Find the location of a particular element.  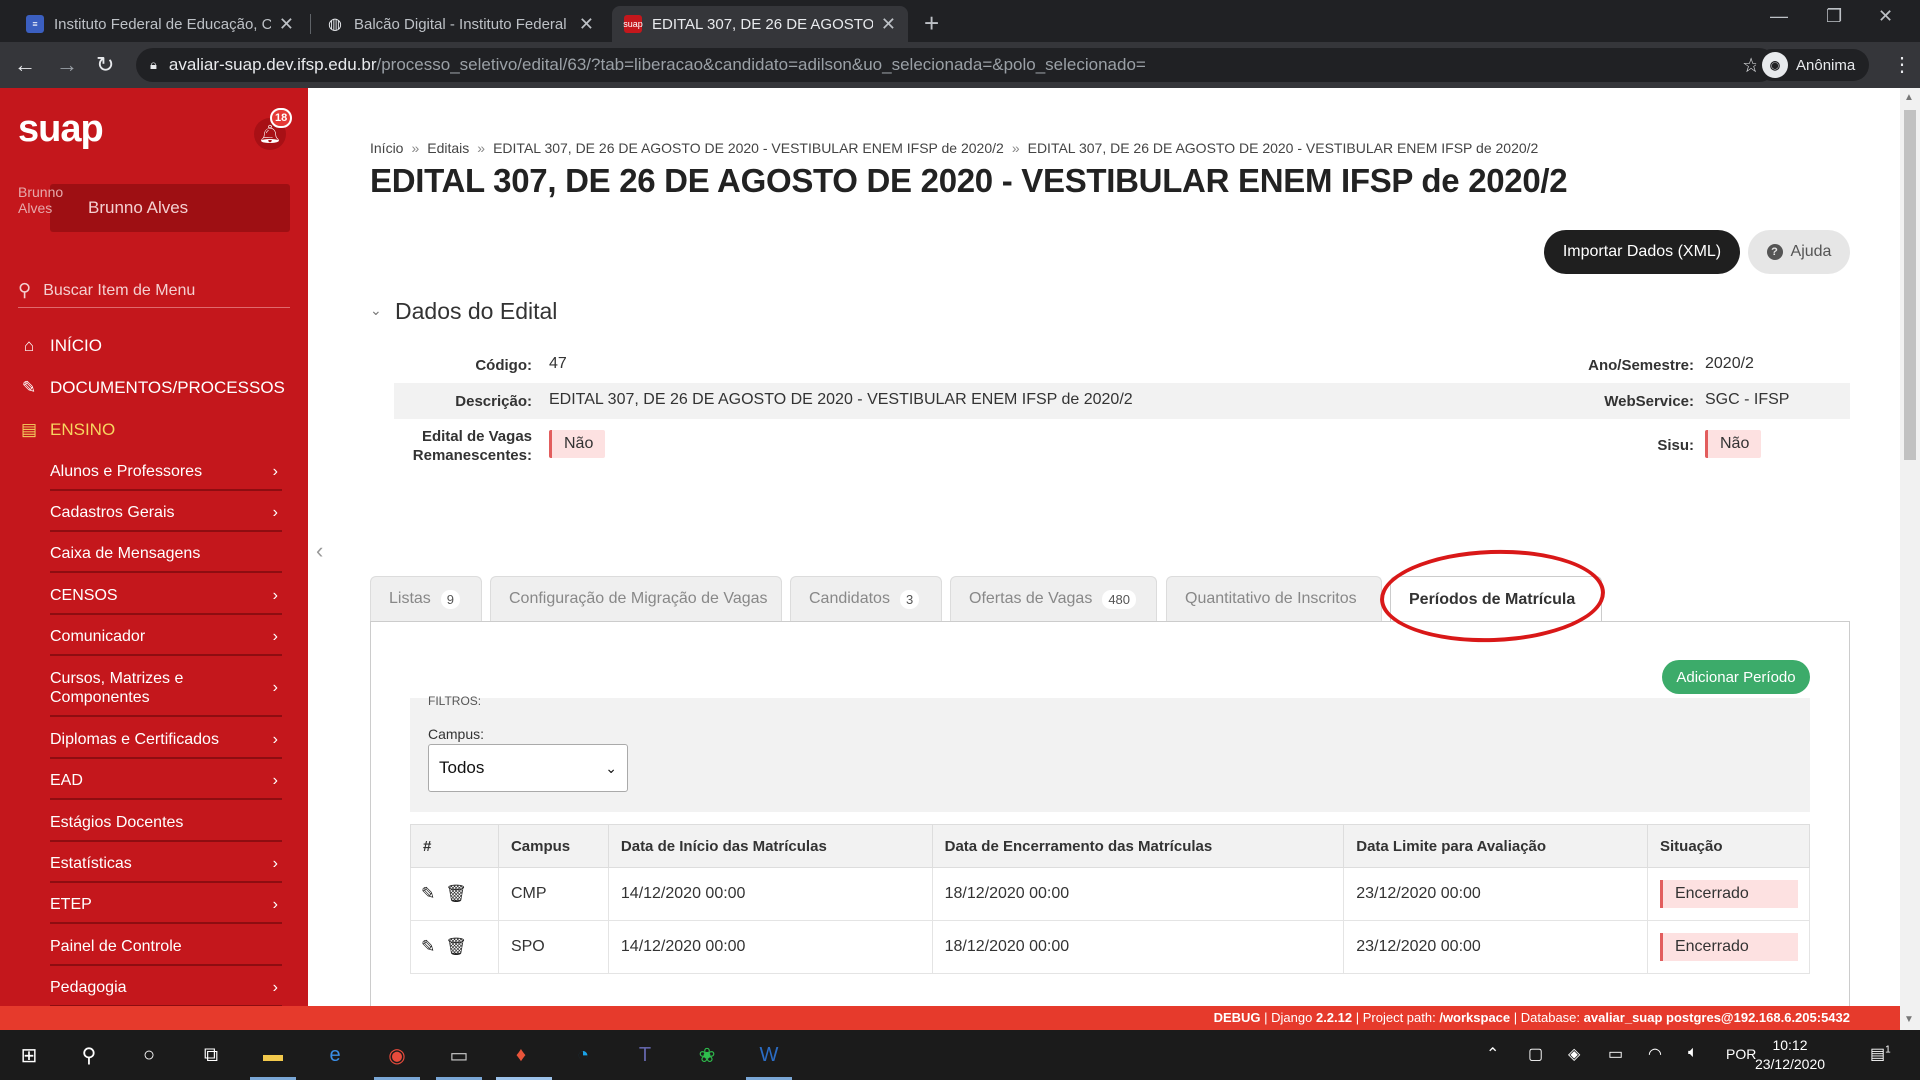

scroll-down-icon: ▼ is located at coordinates (1909, 1019).